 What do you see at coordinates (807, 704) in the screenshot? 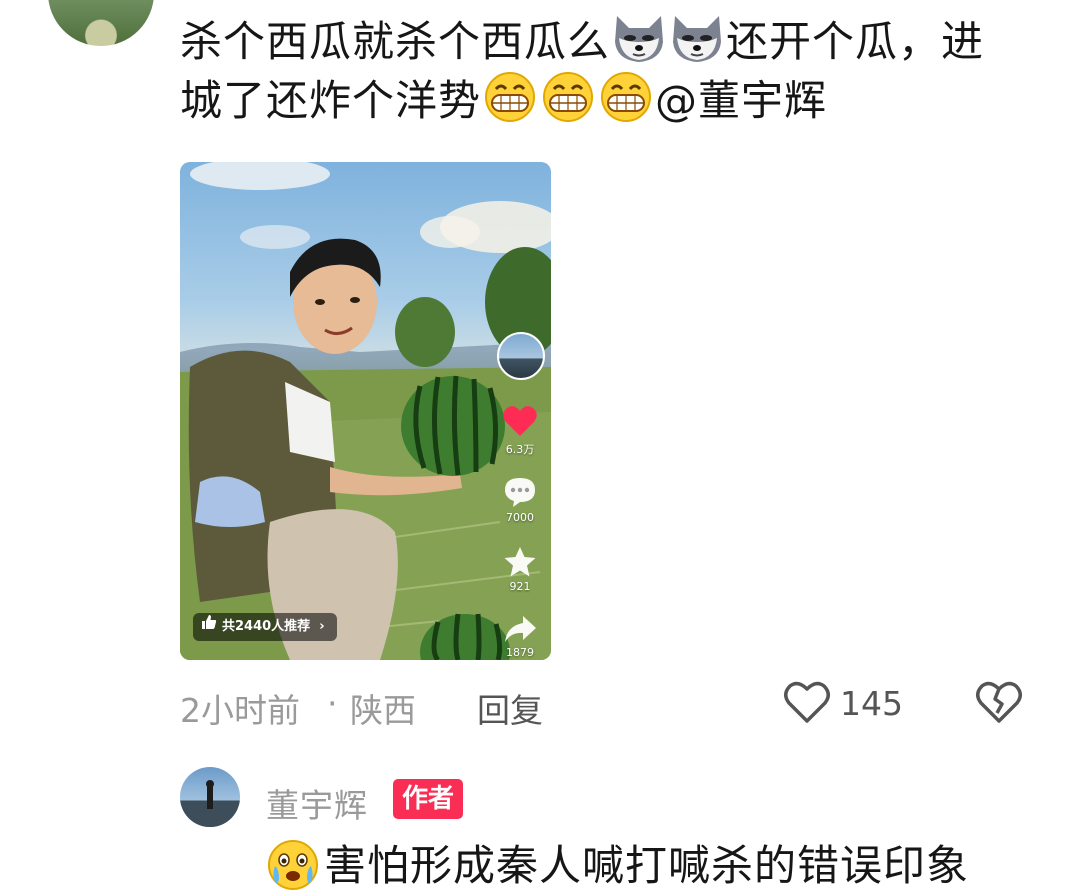
I see `heart-outline-icon` at bounding box center [807, 704].